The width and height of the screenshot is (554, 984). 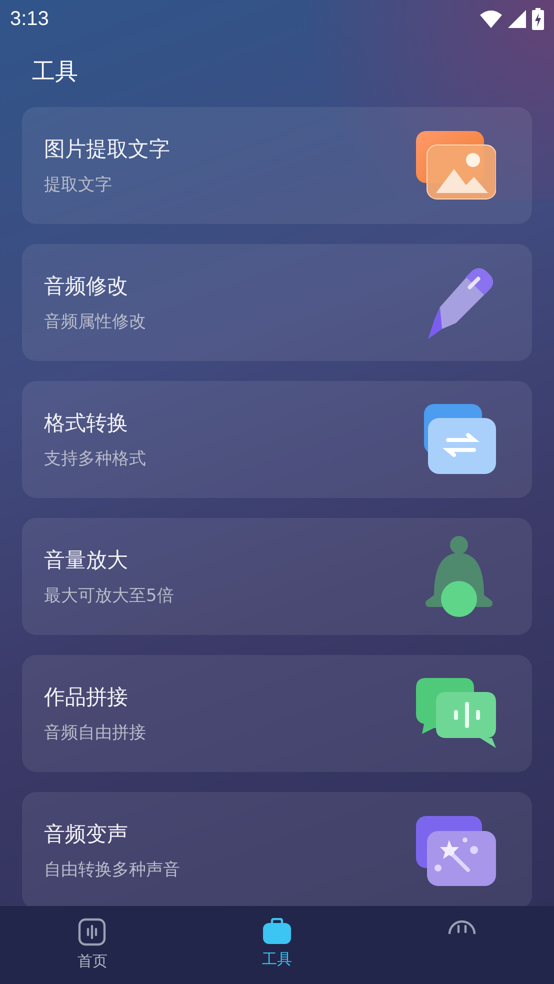 I want to click on nav-tab: 工具, so click(x=277, y=945).